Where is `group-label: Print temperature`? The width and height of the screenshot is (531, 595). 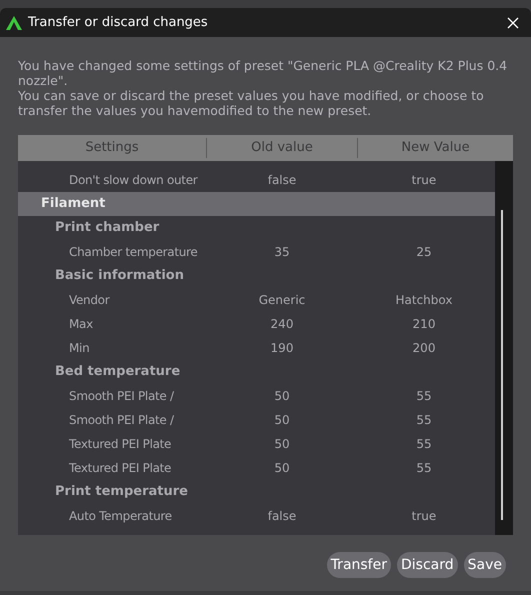 group-label: Print temperature is located at coordinates (121, 492).